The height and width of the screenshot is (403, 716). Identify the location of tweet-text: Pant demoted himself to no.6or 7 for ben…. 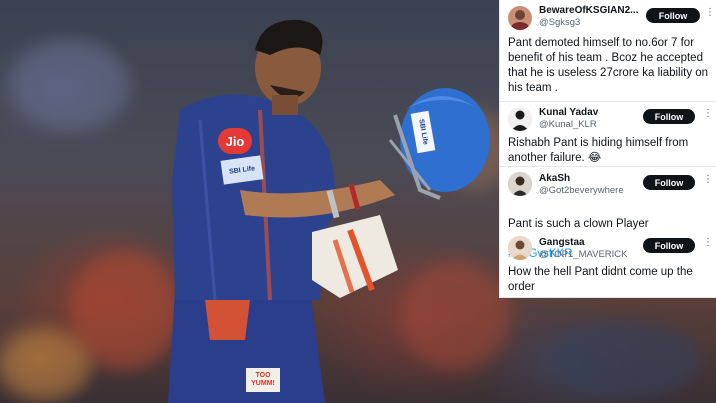
(608, 65).